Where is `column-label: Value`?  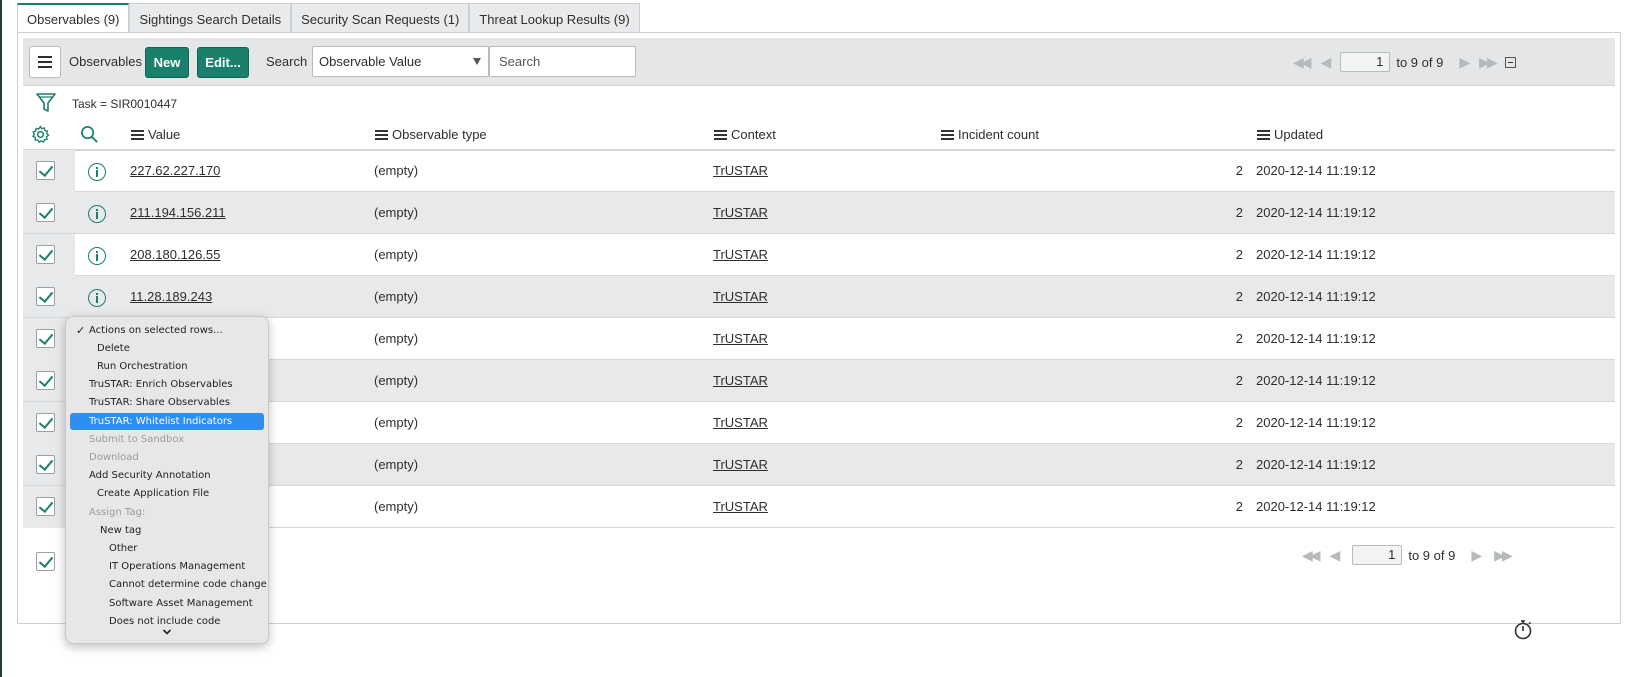 column-label: Value is located at coordinates (164, 134).